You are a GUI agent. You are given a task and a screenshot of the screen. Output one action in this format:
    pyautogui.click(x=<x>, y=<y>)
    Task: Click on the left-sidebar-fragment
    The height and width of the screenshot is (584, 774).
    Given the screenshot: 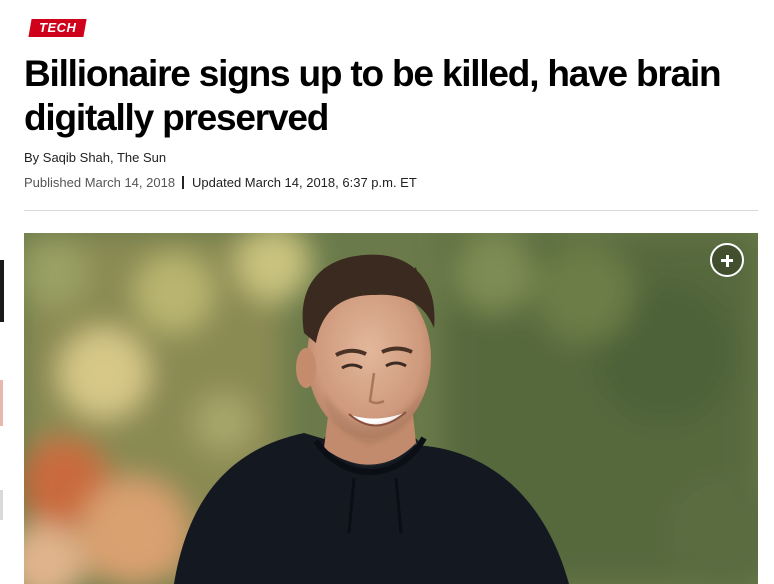 What is the action you would take?
    pyautogui.click(x=2, y=407)
    